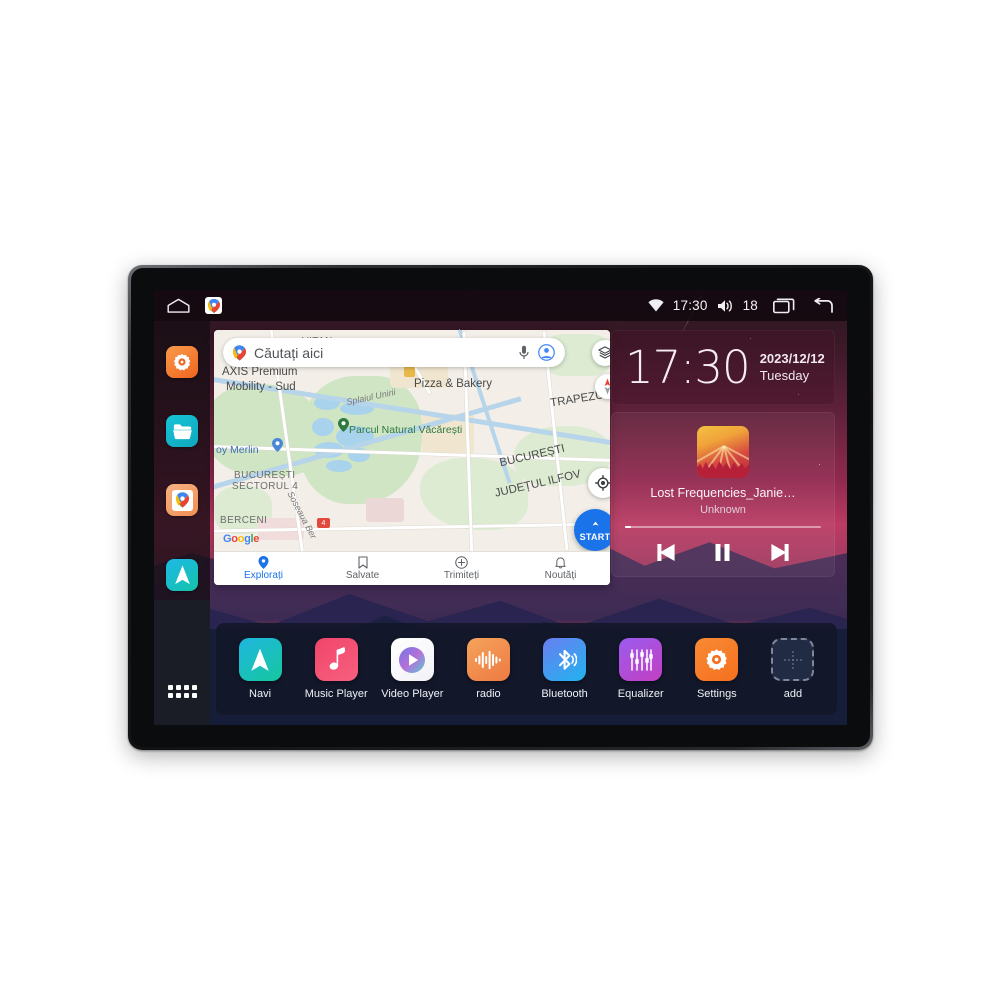  What do you see at coordinates (277, 447) in the screenshot?
I see `poi-marker-store` at bounding box center [277, 447].